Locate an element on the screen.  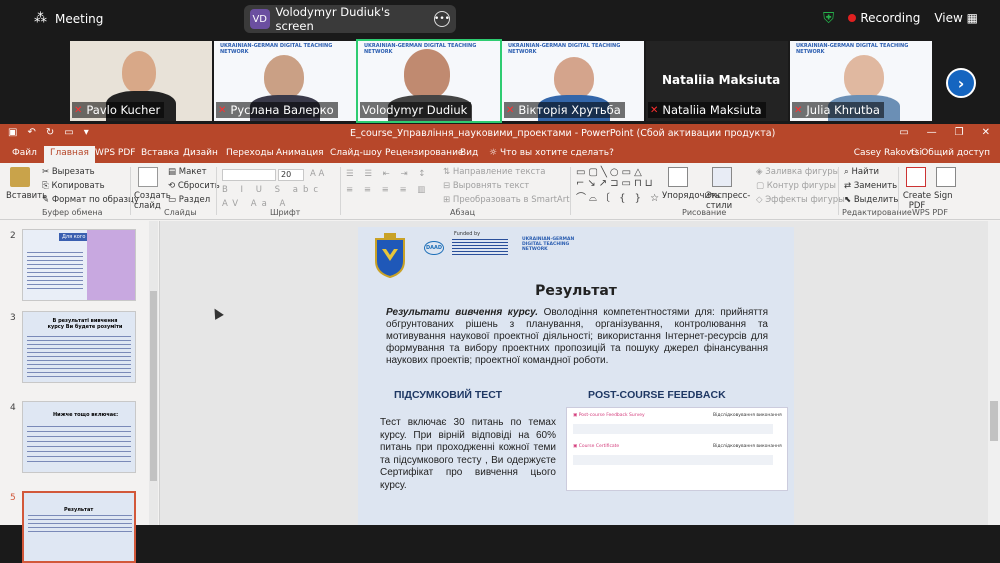
tab-insert: Вставка is located at coordinates (160, 153).